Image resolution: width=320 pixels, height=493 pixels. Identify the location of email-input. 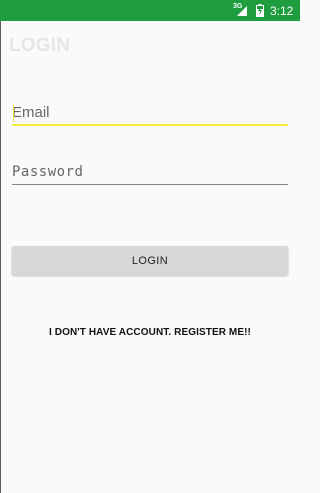
(150, 113).